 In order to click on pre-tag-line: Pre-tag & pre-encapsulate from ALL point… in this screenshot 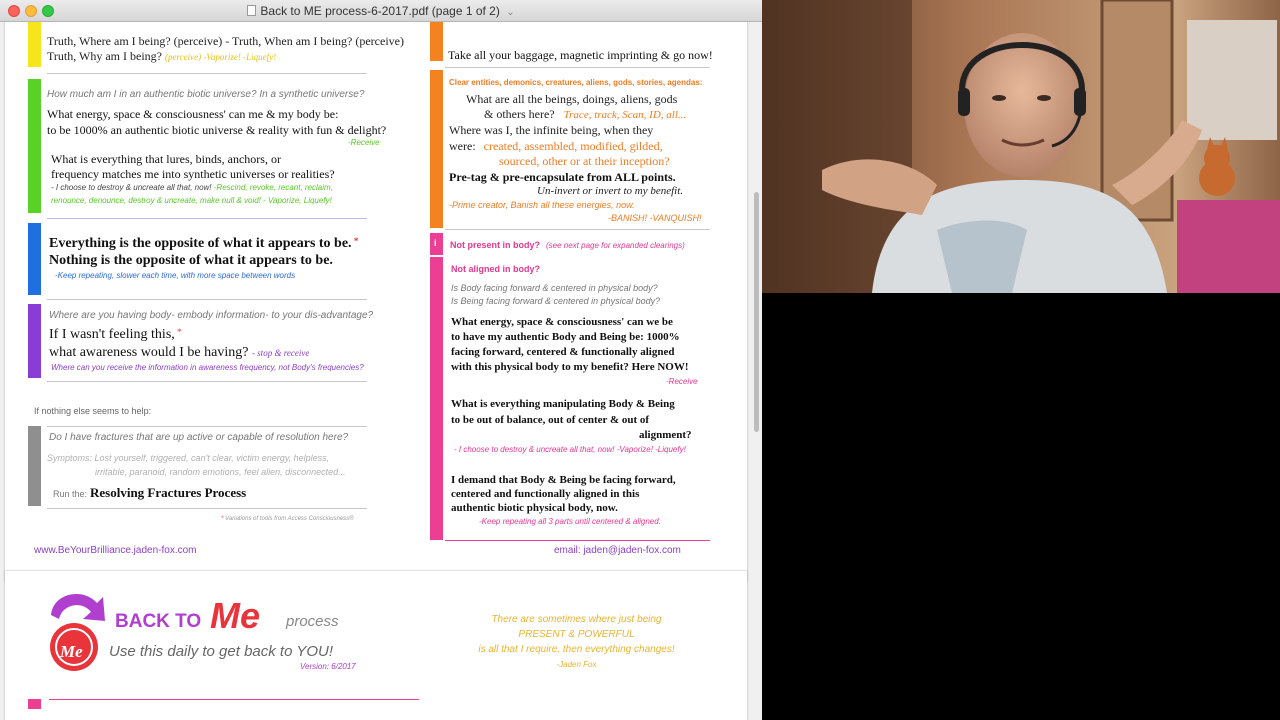, I will do `click(562, 177)`.